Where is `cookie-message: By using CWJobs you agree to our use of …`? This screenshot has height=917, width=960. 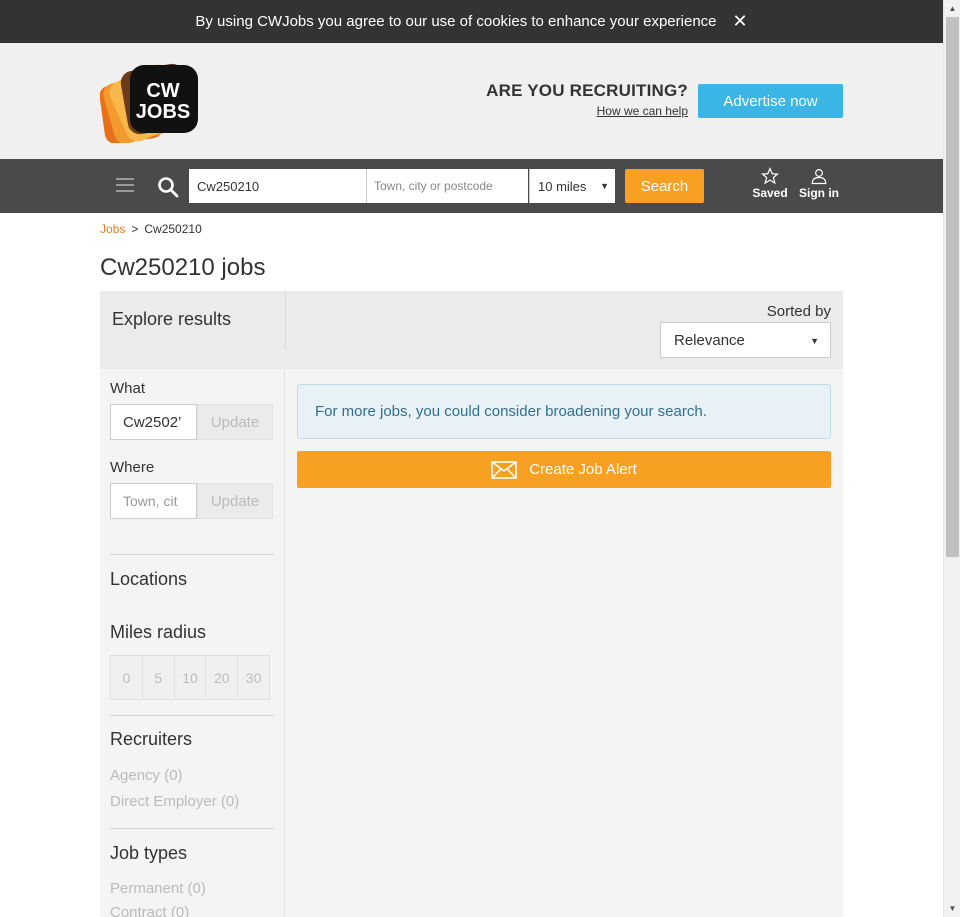
cookie-message: By using CWJobs you agree to our use of … is located at coordinates (456, 21).